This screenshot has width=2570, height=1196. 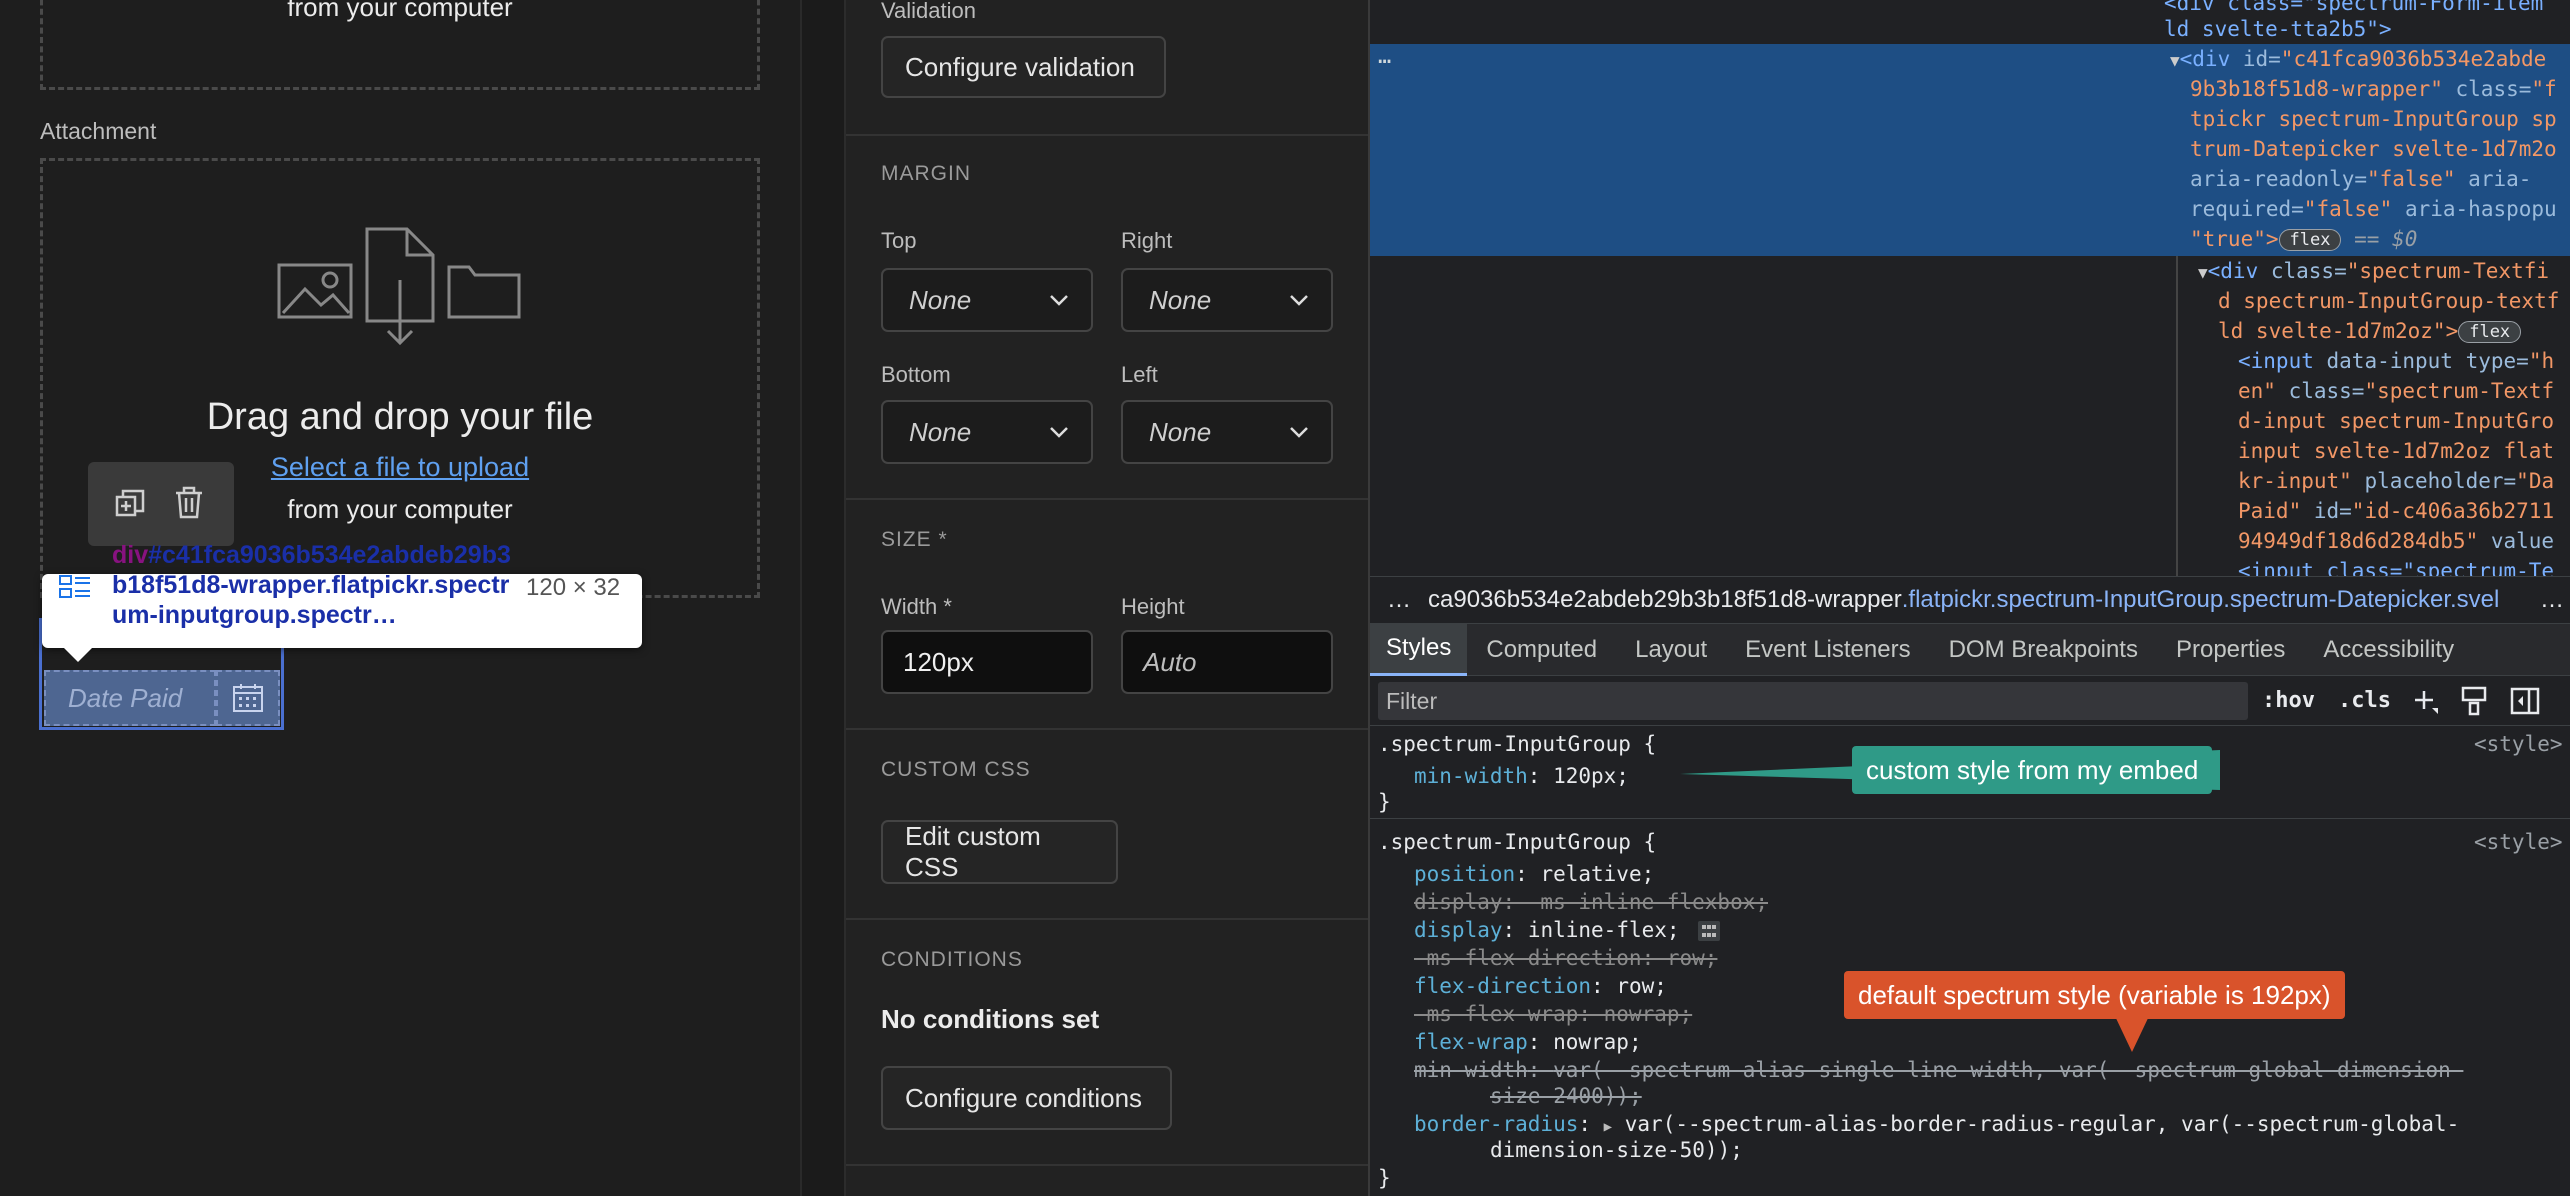 What do you see at coordinates (2434, 481) in the screenshot?
I see `dom-text: placeholder=` at bounding box center [2434, 481].